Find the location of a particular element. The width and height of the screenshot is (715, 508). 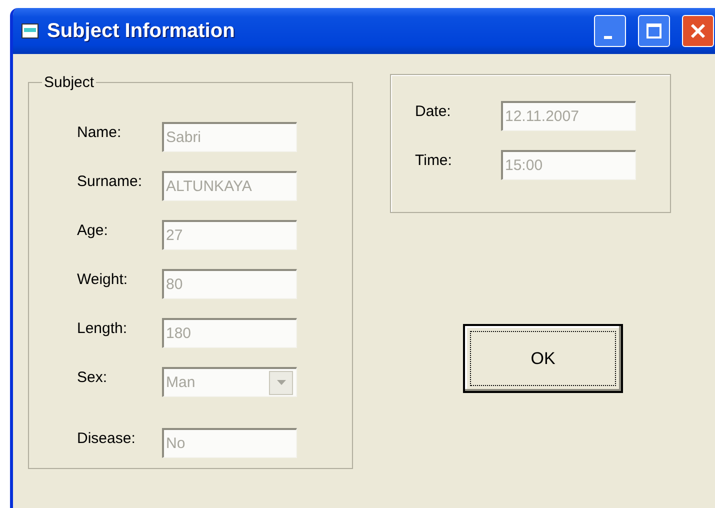

minimize-button is located at coordinates (610, 31).